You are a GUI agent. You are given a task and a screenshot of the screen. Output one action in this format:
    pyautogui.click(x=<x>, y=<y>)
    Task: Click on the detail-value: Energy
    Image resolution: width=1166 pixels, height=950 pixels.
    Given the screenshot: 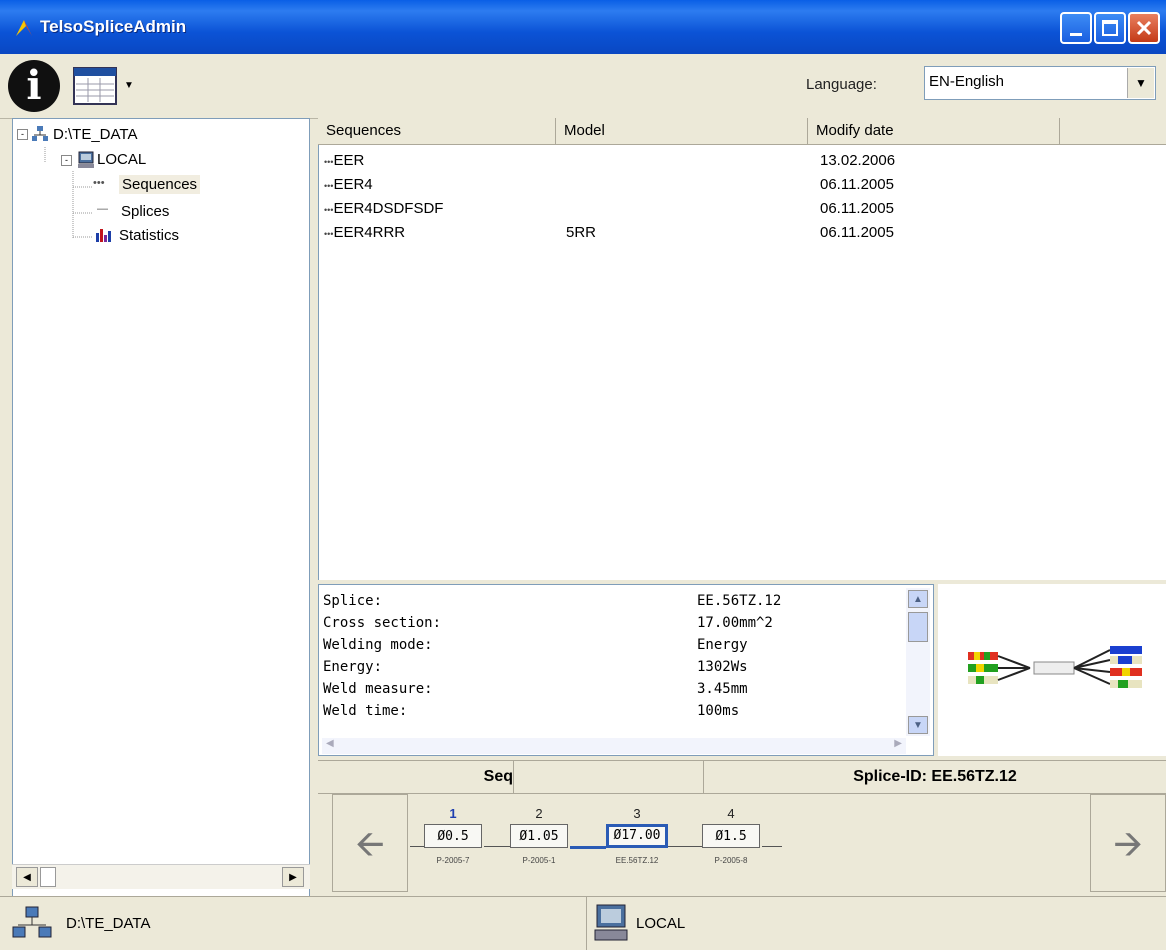 What is the action you would take?
    pyautogui.click(x=722, y=645)
    